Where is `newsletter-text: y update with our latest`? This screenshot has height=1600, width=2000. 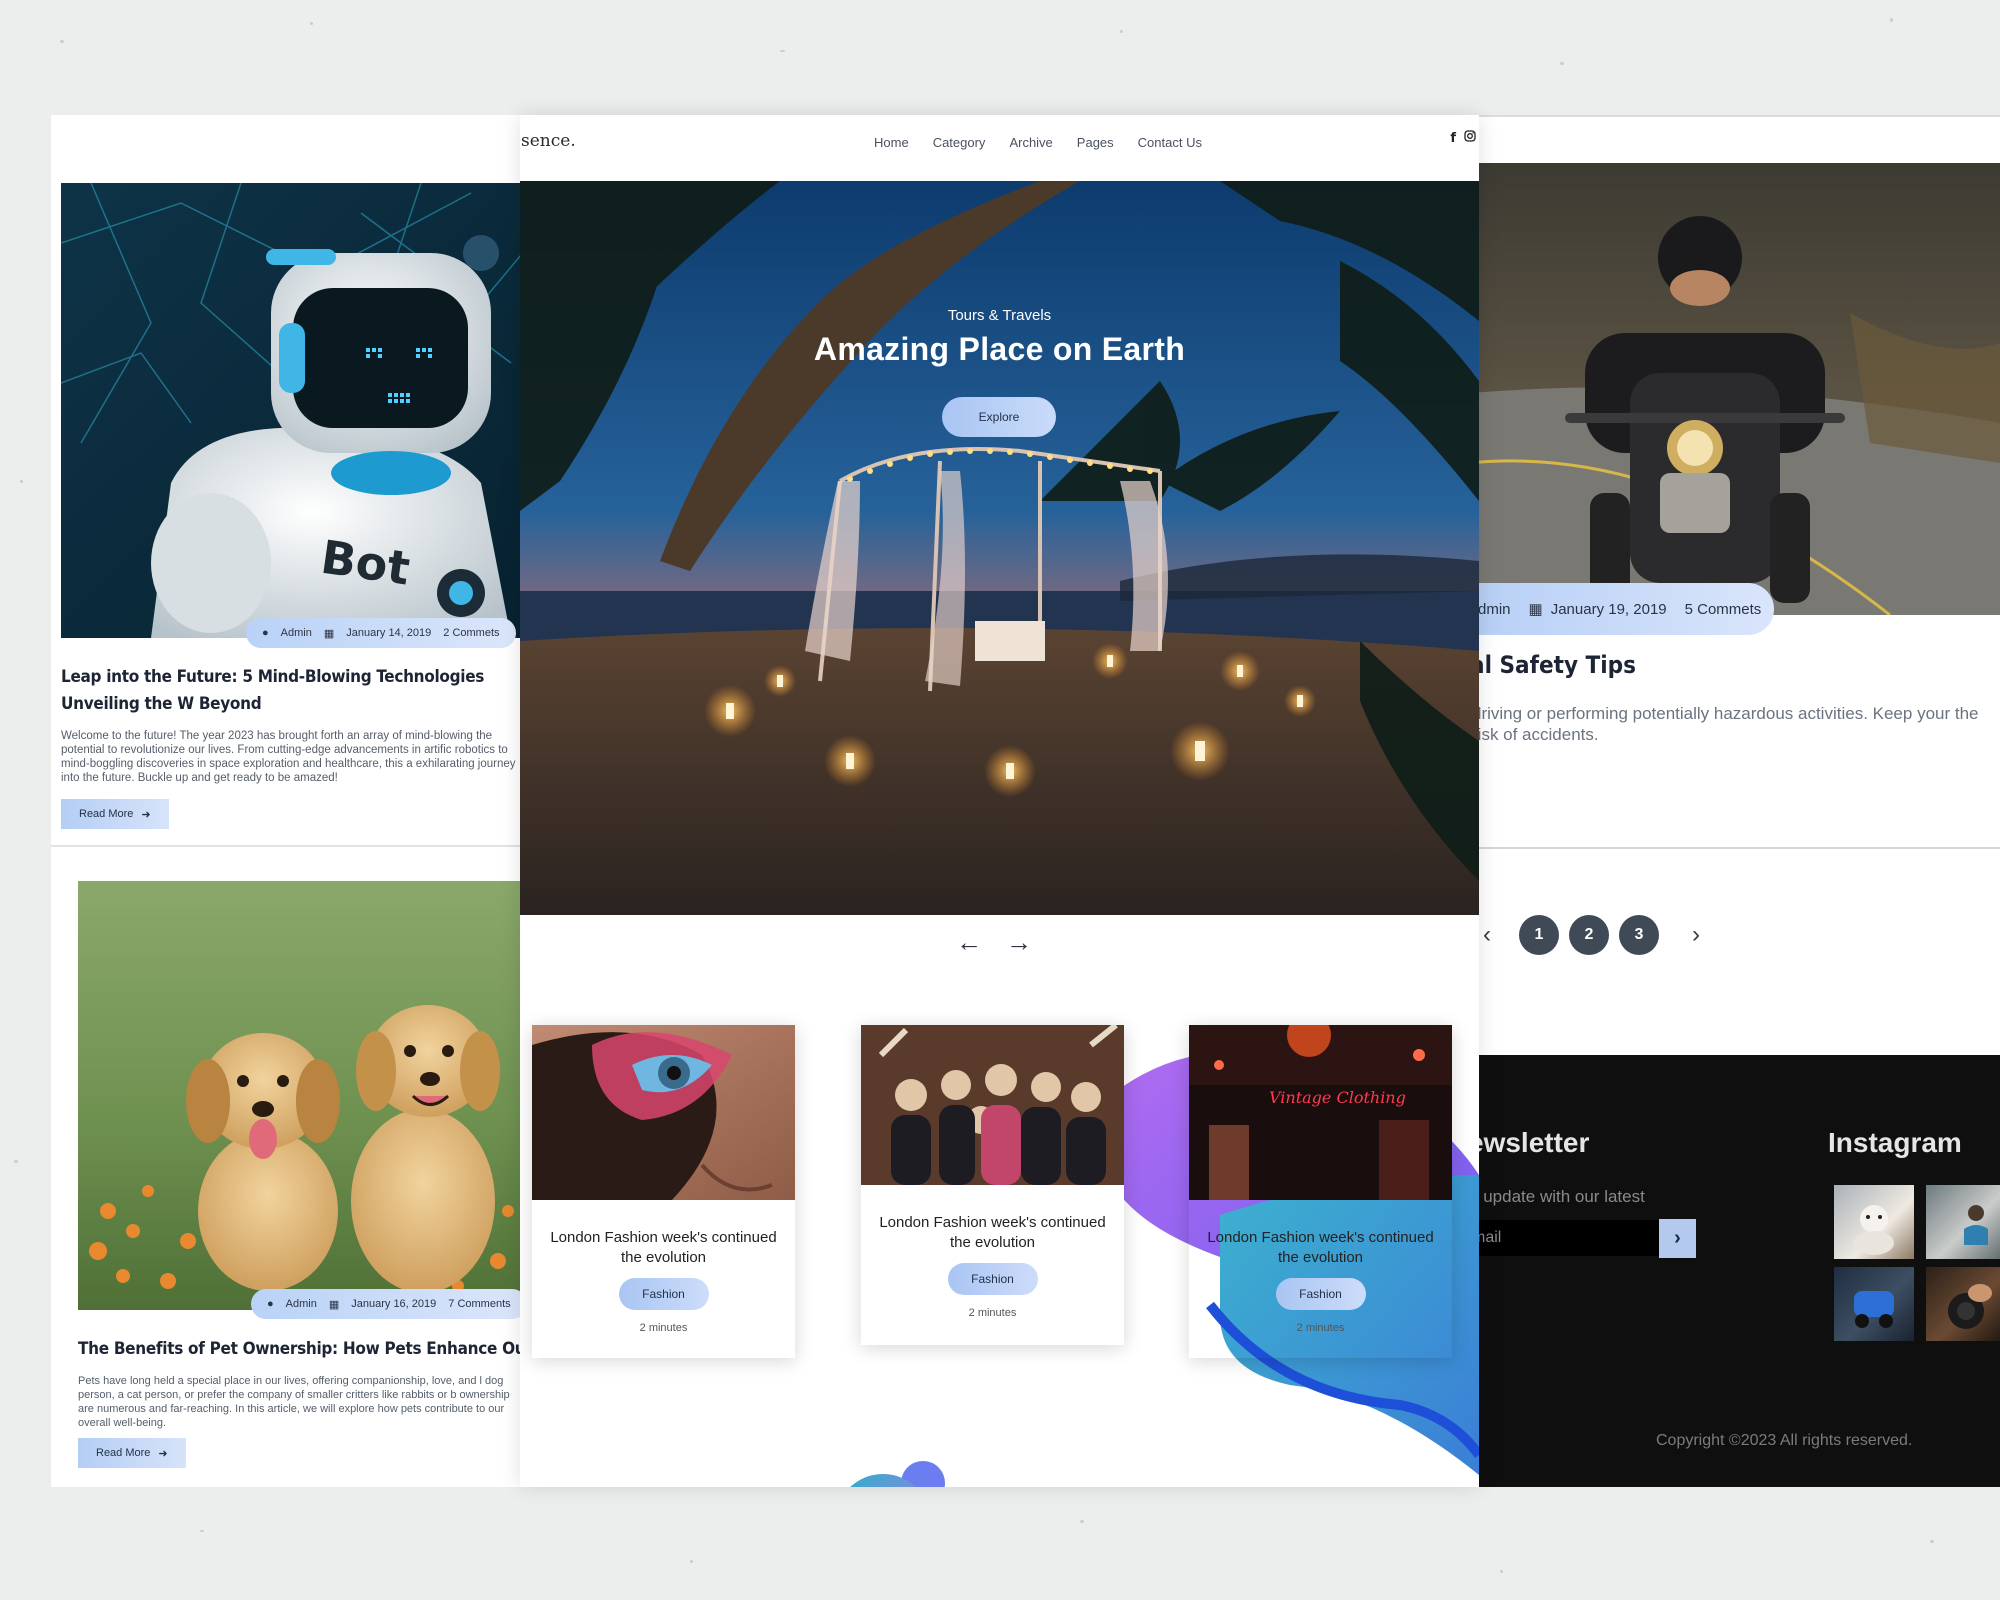 newsletter-text: y update with our latest is located at coordinates (1557, 1196).